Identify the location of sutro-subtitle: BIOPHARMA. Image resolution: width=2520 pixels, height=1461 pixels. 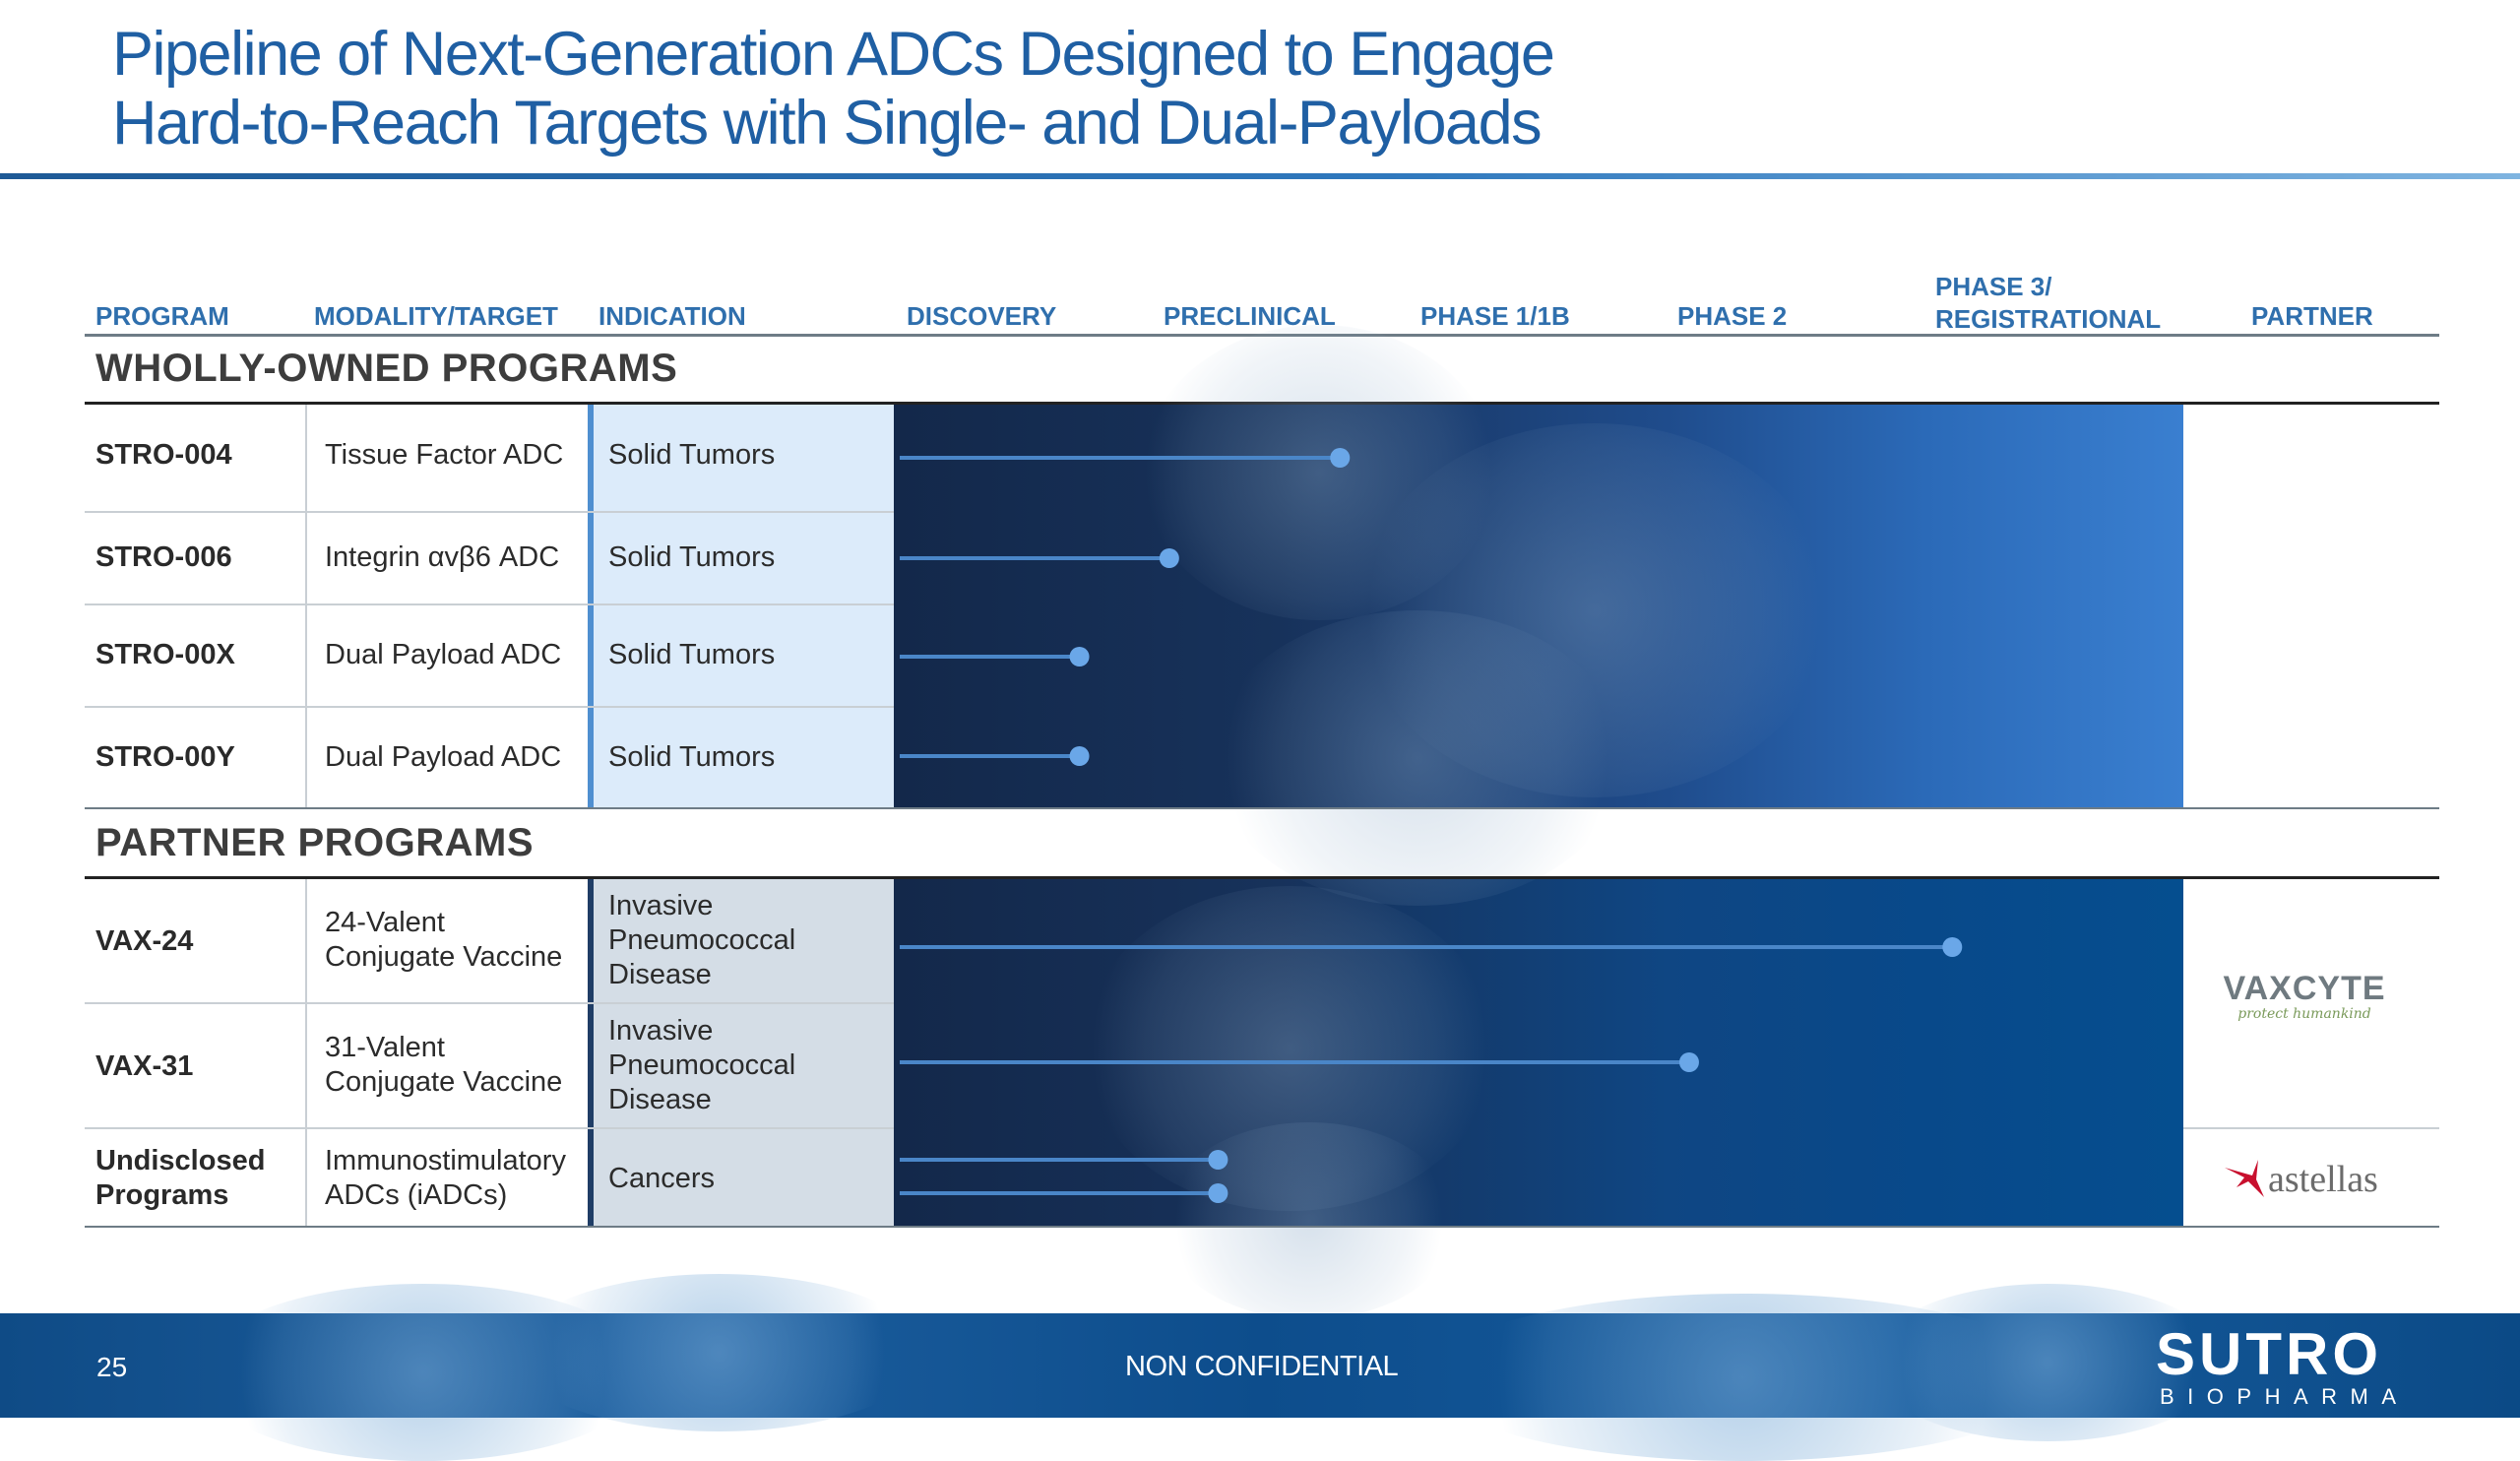
(2285, 1396).